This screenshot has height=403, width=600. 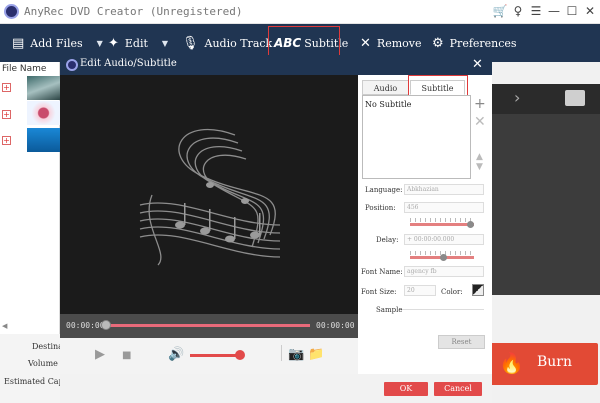 I want to click on estimated-capacity-label: Estimated Capa, so click(x=36, y=381).